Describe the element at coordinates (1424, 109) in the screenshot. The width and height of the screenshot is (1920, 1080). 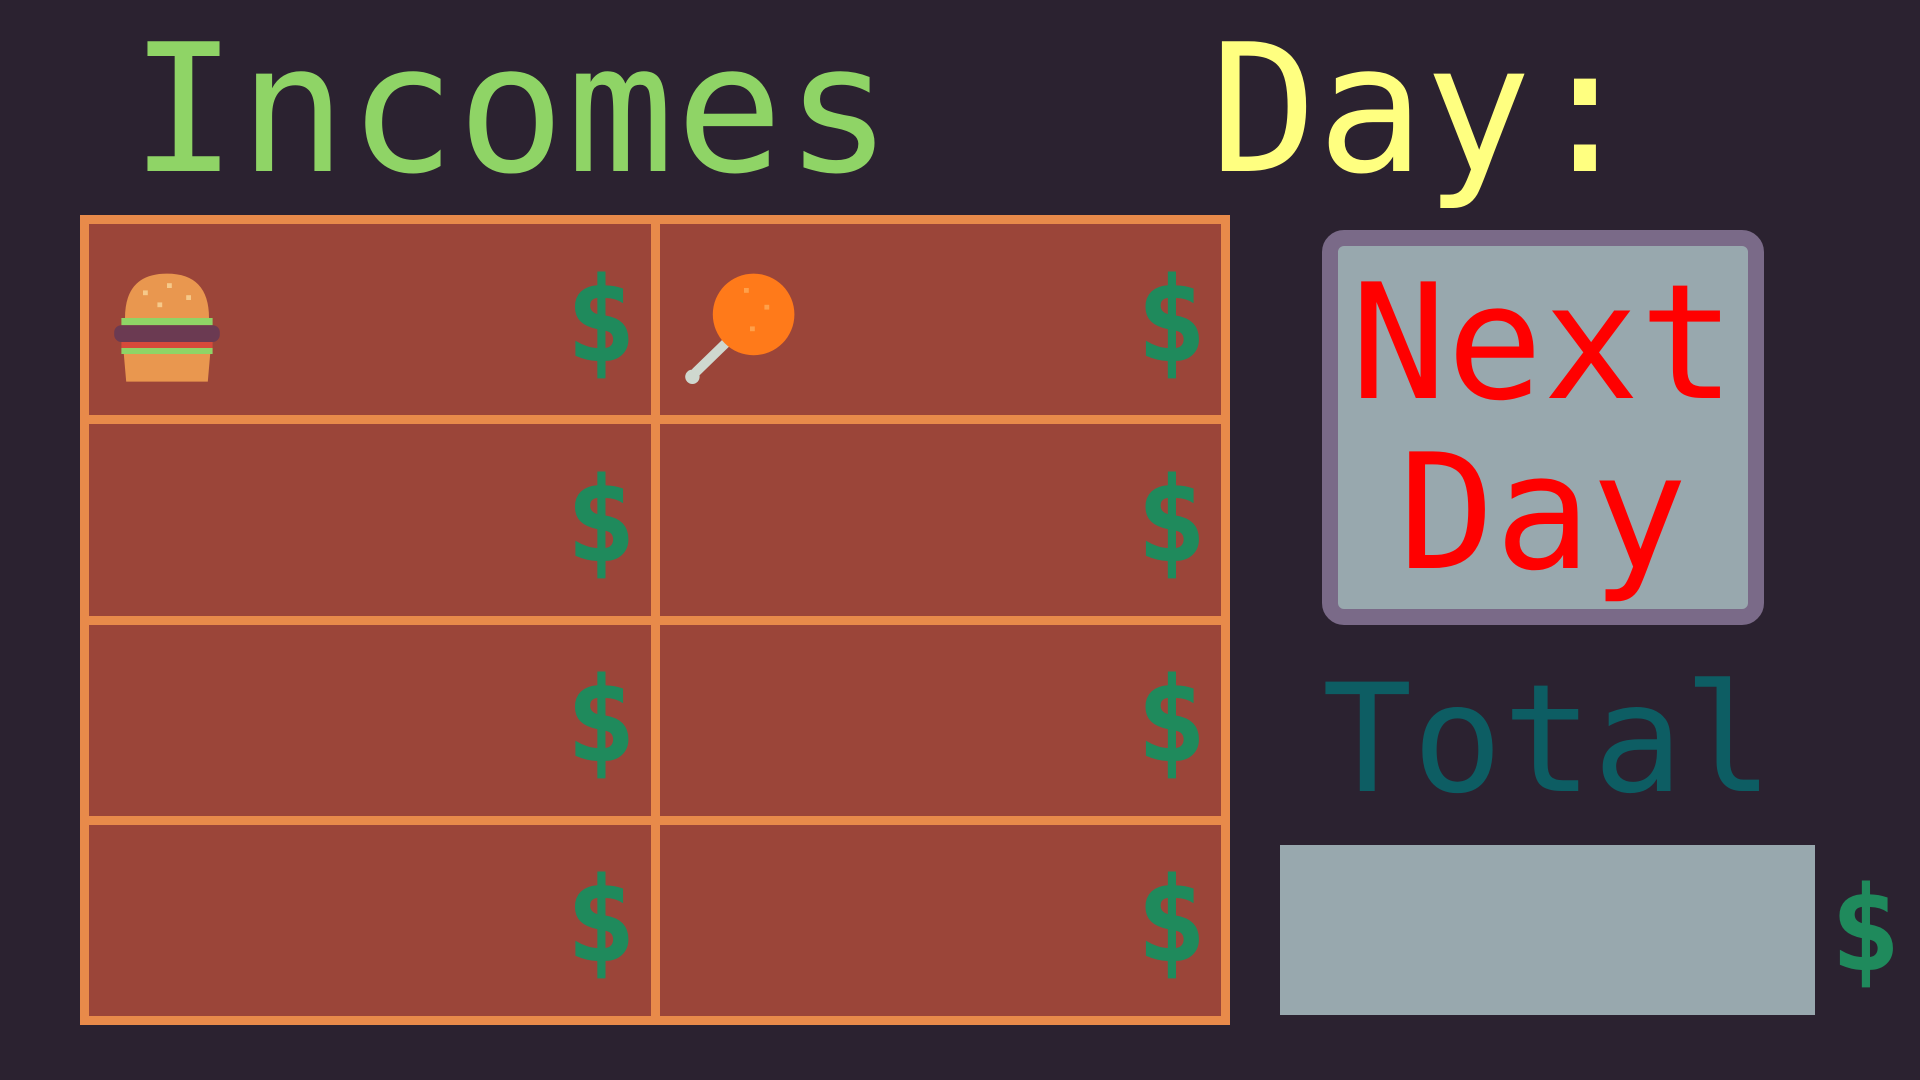
I see `day-label: Day:` at that location.